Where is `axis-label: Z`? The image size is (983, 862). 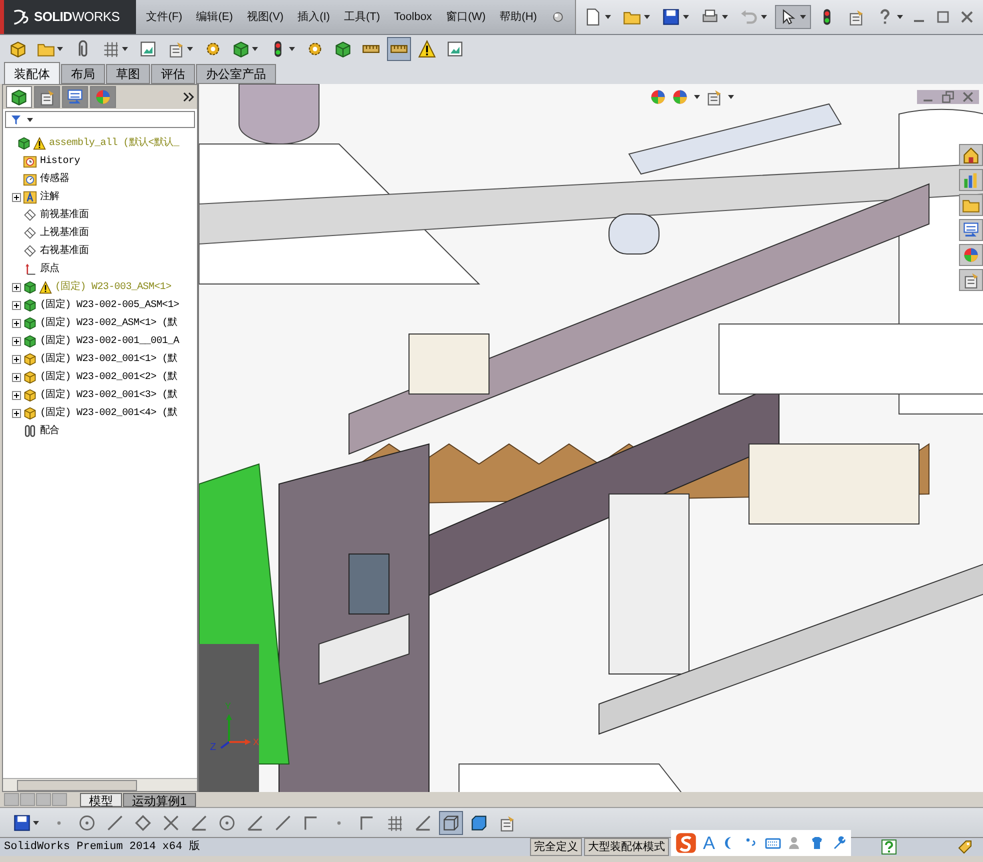 axis-label: Z is located at coordinates (213, 748).